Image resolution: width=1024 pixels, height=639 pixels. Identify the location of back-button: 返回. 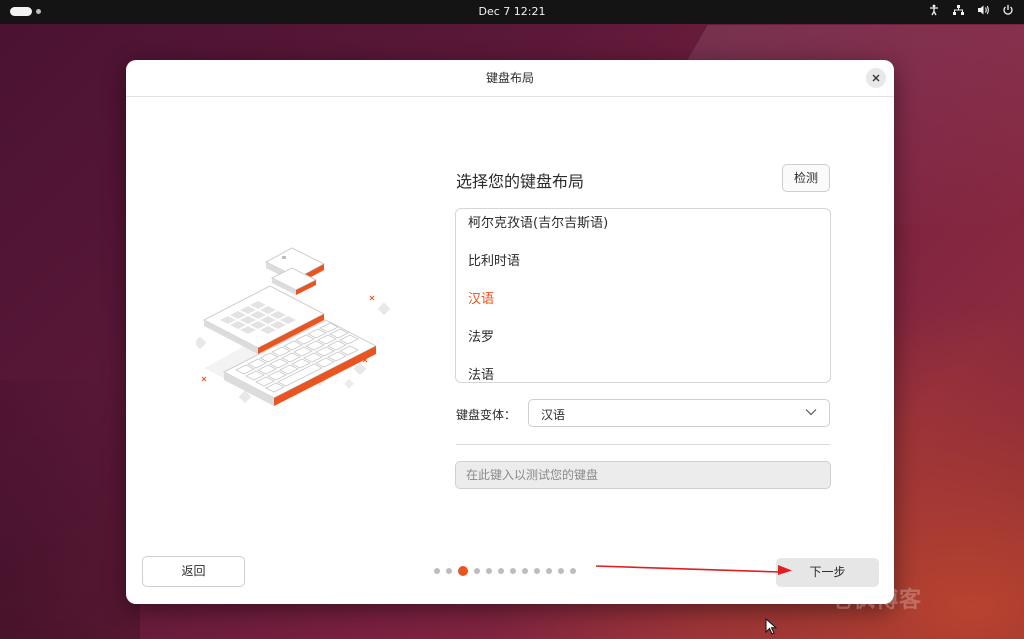
(193, 571).